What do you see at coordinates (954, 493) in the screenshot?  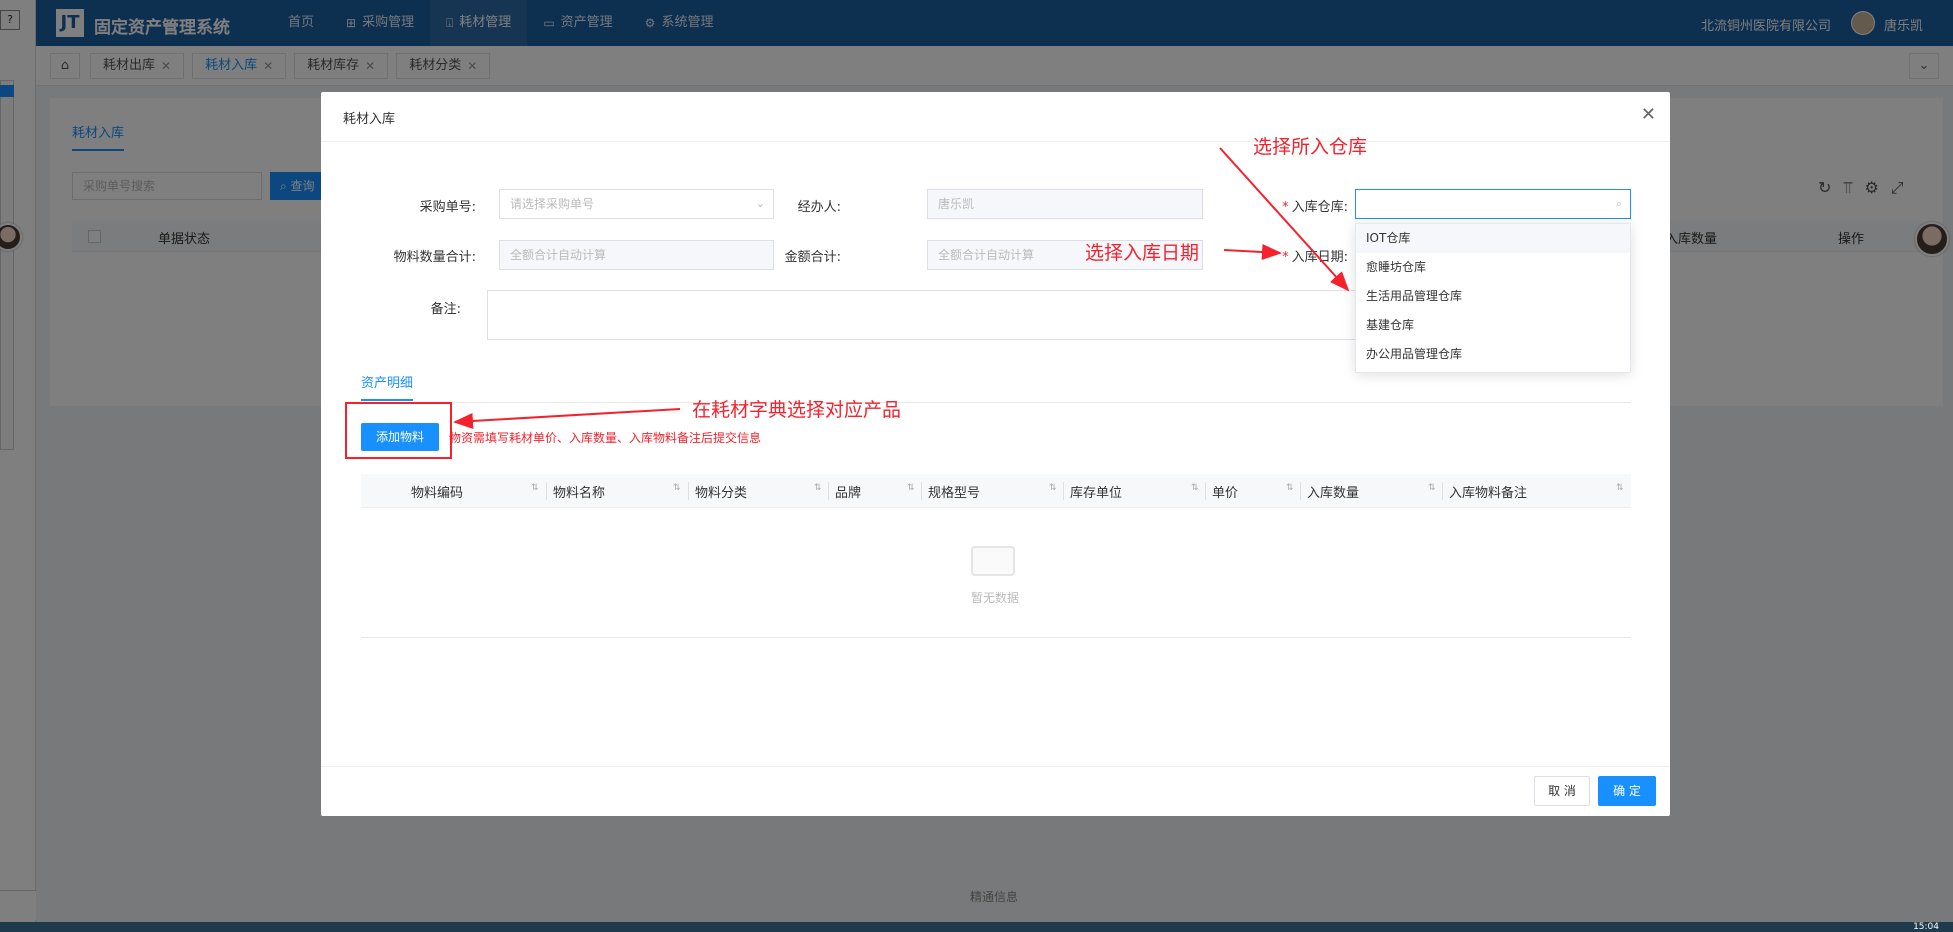 I see `col-spec: 规格型号` at bounding box center [954, 493].